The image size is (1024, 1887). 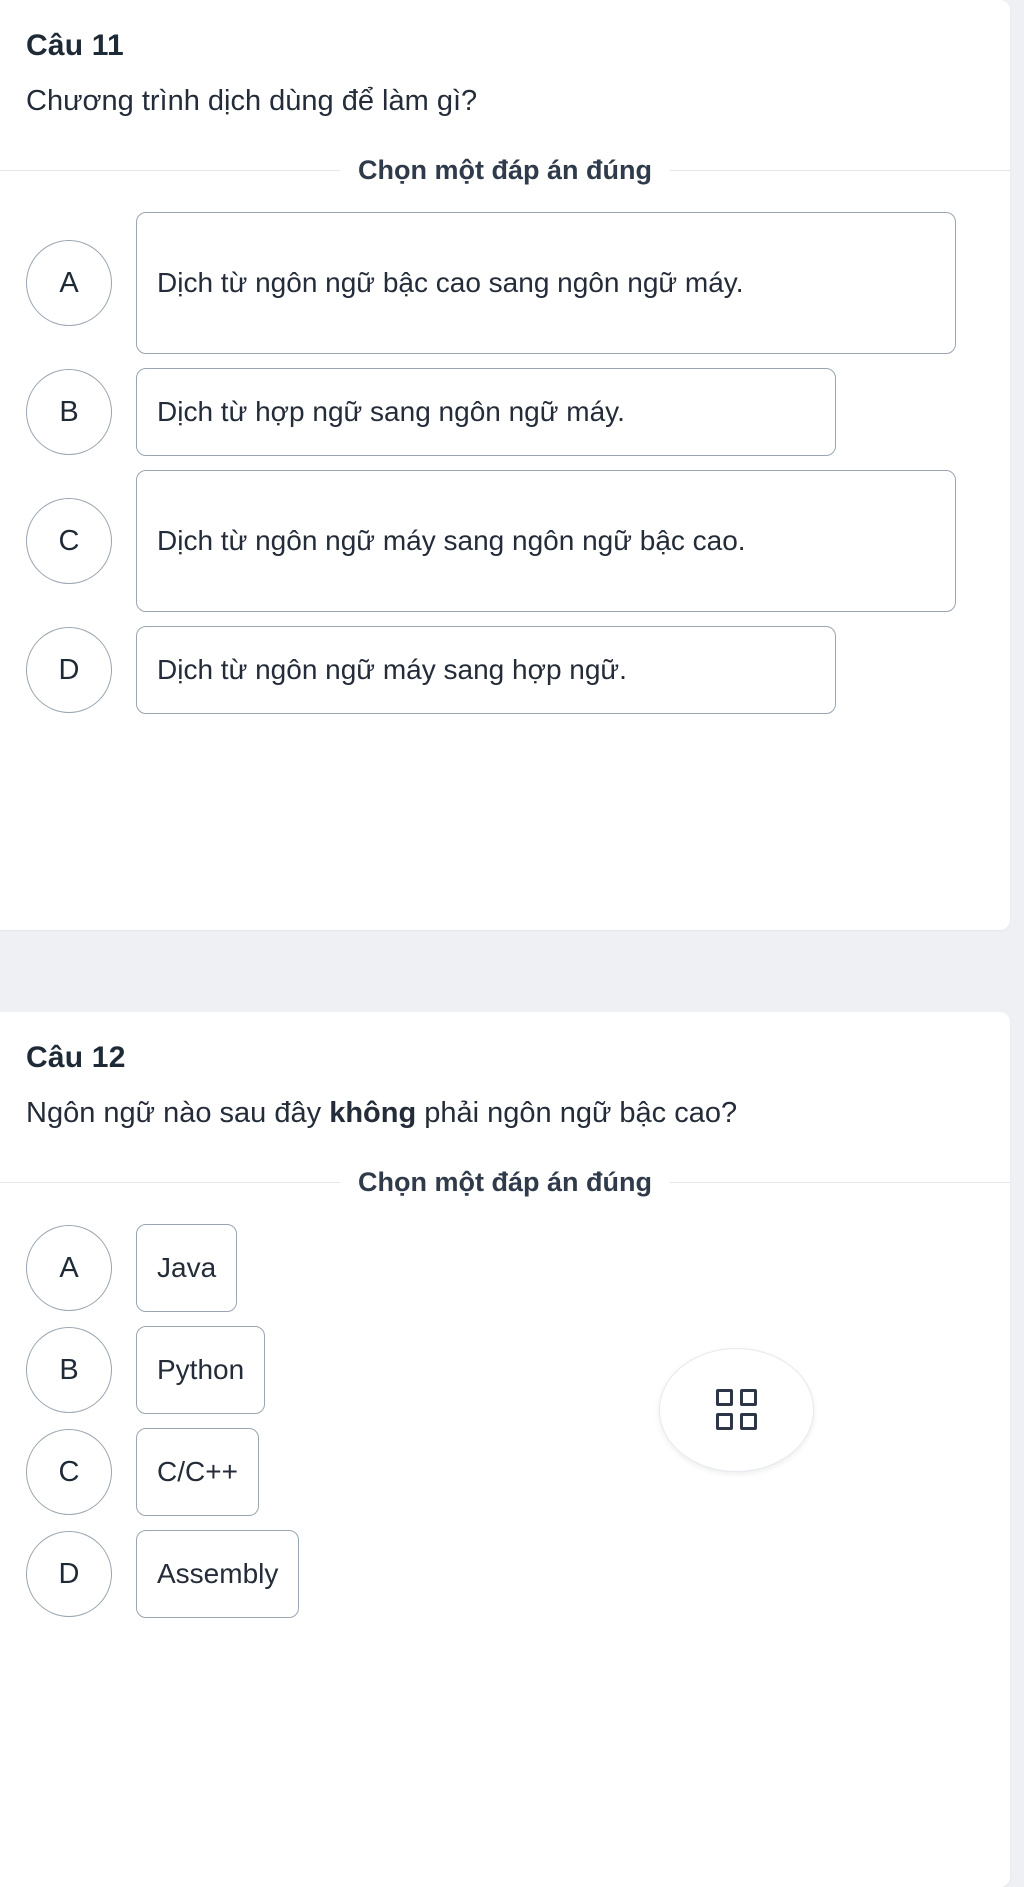 What do you see at coordinates (201, 1370) in the screenshot?
I see `option-answer-box-b: Python` at bounding box center [201, 1370].